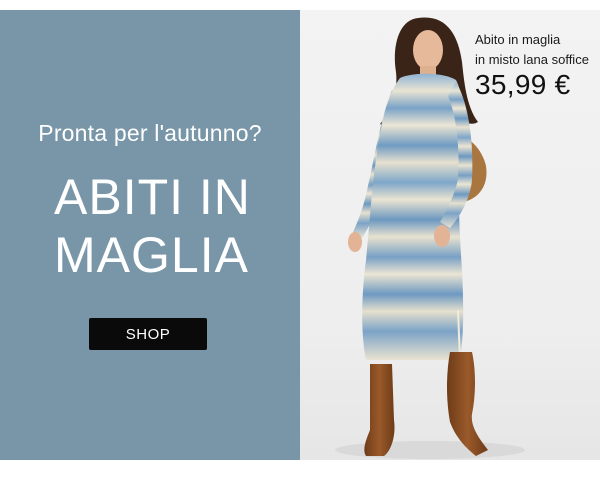 The image size is (600, 479). Describe the element at coordinates (537, 50) in the screenshot. I see `product-name: Abito in maglia in misto lana soffice` at that location.